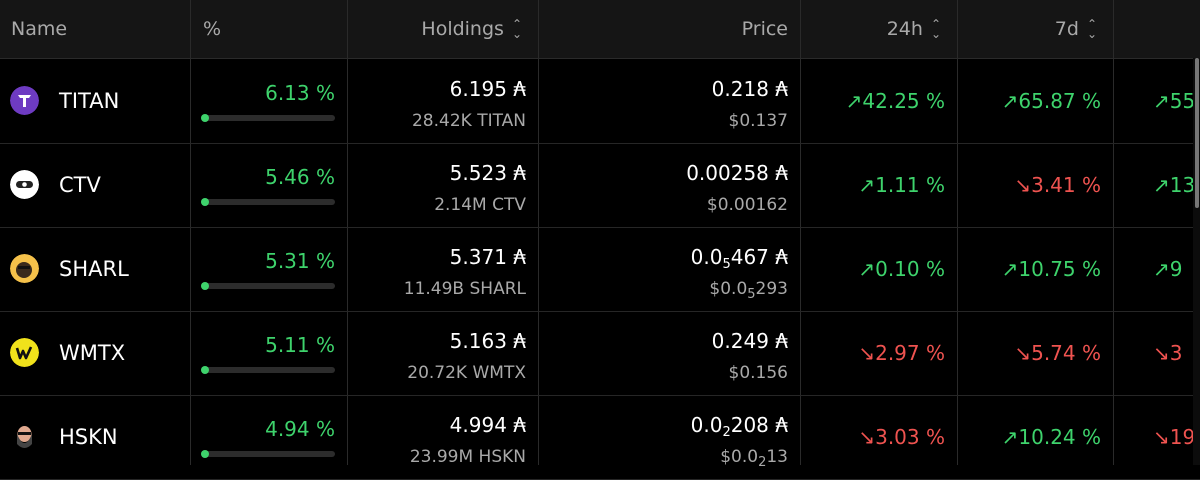 This screenshot has width=1200, height=480. I want to click on portfolio-percent: 5.11 %, so click(300, 345).